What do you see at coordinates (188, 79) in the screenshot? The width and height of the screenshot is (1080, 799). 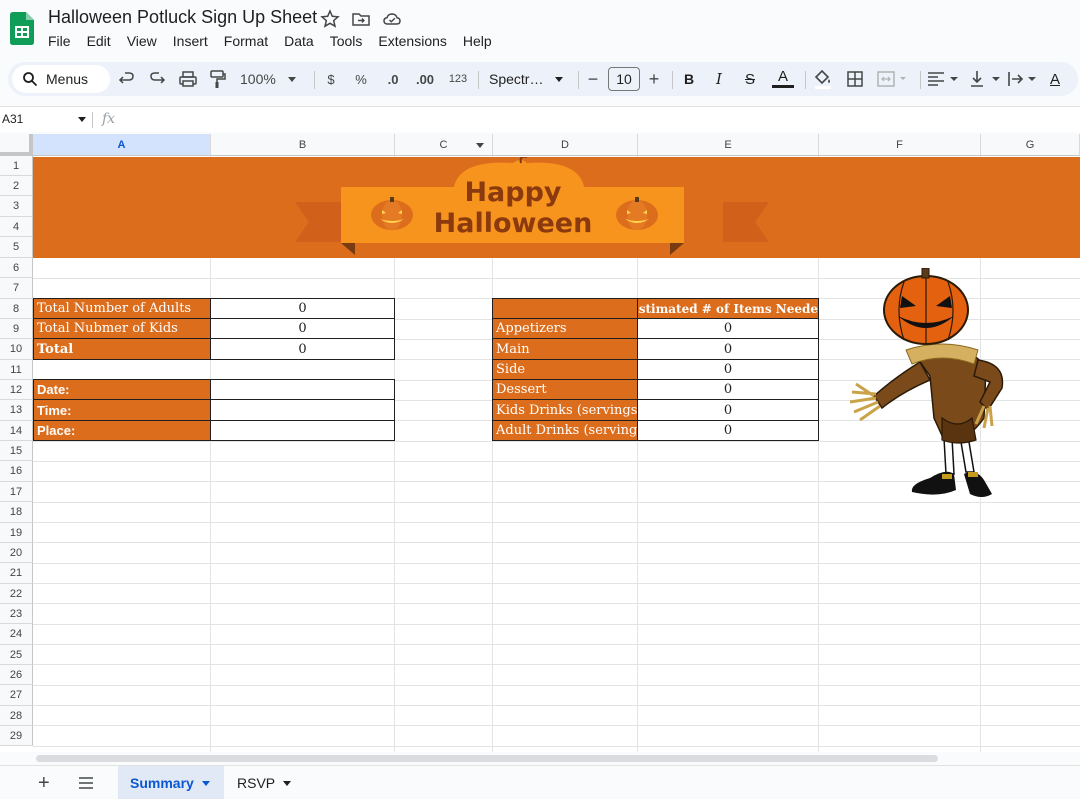 I see `print-icon` at bounding box center [188, 79].